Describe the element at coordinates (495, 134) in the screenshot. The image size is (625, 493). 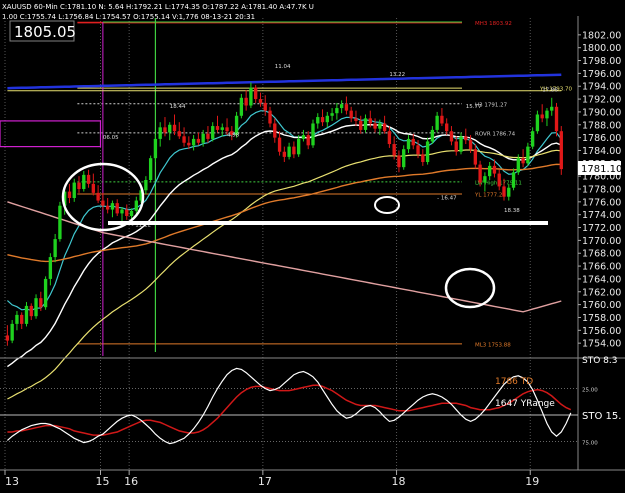
I see `level-label: ROVR 1786.74` at that location.